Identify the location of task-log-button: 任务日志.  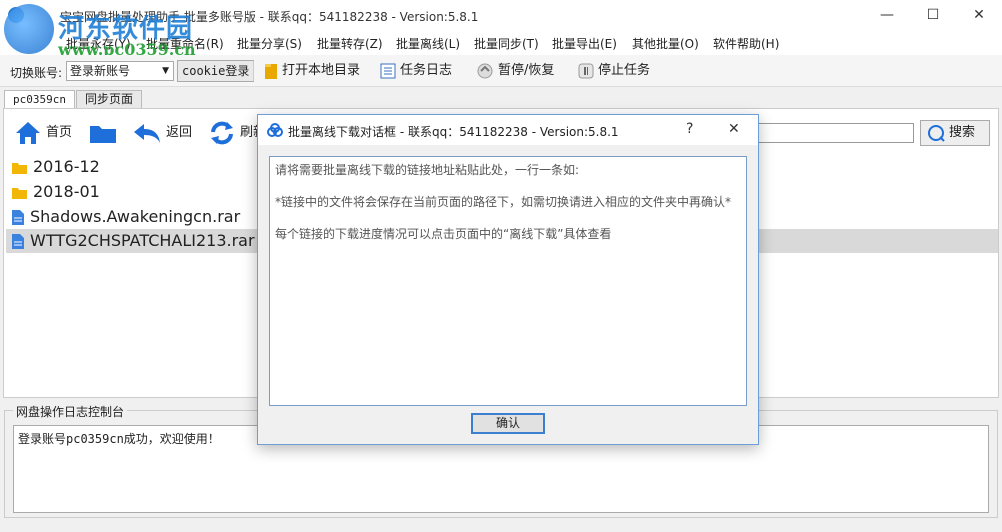
(416, 71).